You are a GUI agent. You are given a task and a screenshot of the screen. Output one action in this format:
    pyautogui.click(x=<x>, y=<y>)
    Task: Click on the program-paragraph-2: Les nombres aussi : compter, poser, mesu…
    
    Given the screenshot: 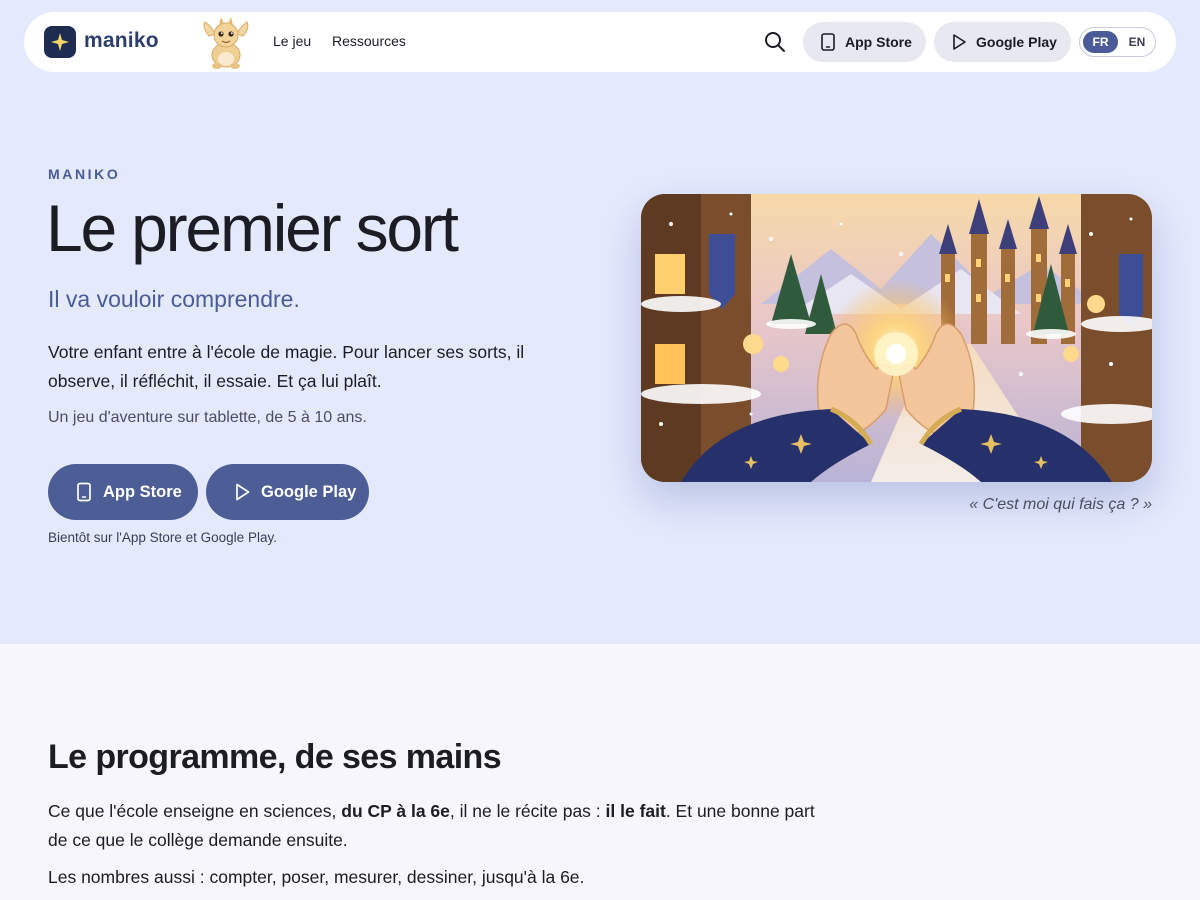 What is the action you would take?
    pyautogui.click(x=316, y=877)
    